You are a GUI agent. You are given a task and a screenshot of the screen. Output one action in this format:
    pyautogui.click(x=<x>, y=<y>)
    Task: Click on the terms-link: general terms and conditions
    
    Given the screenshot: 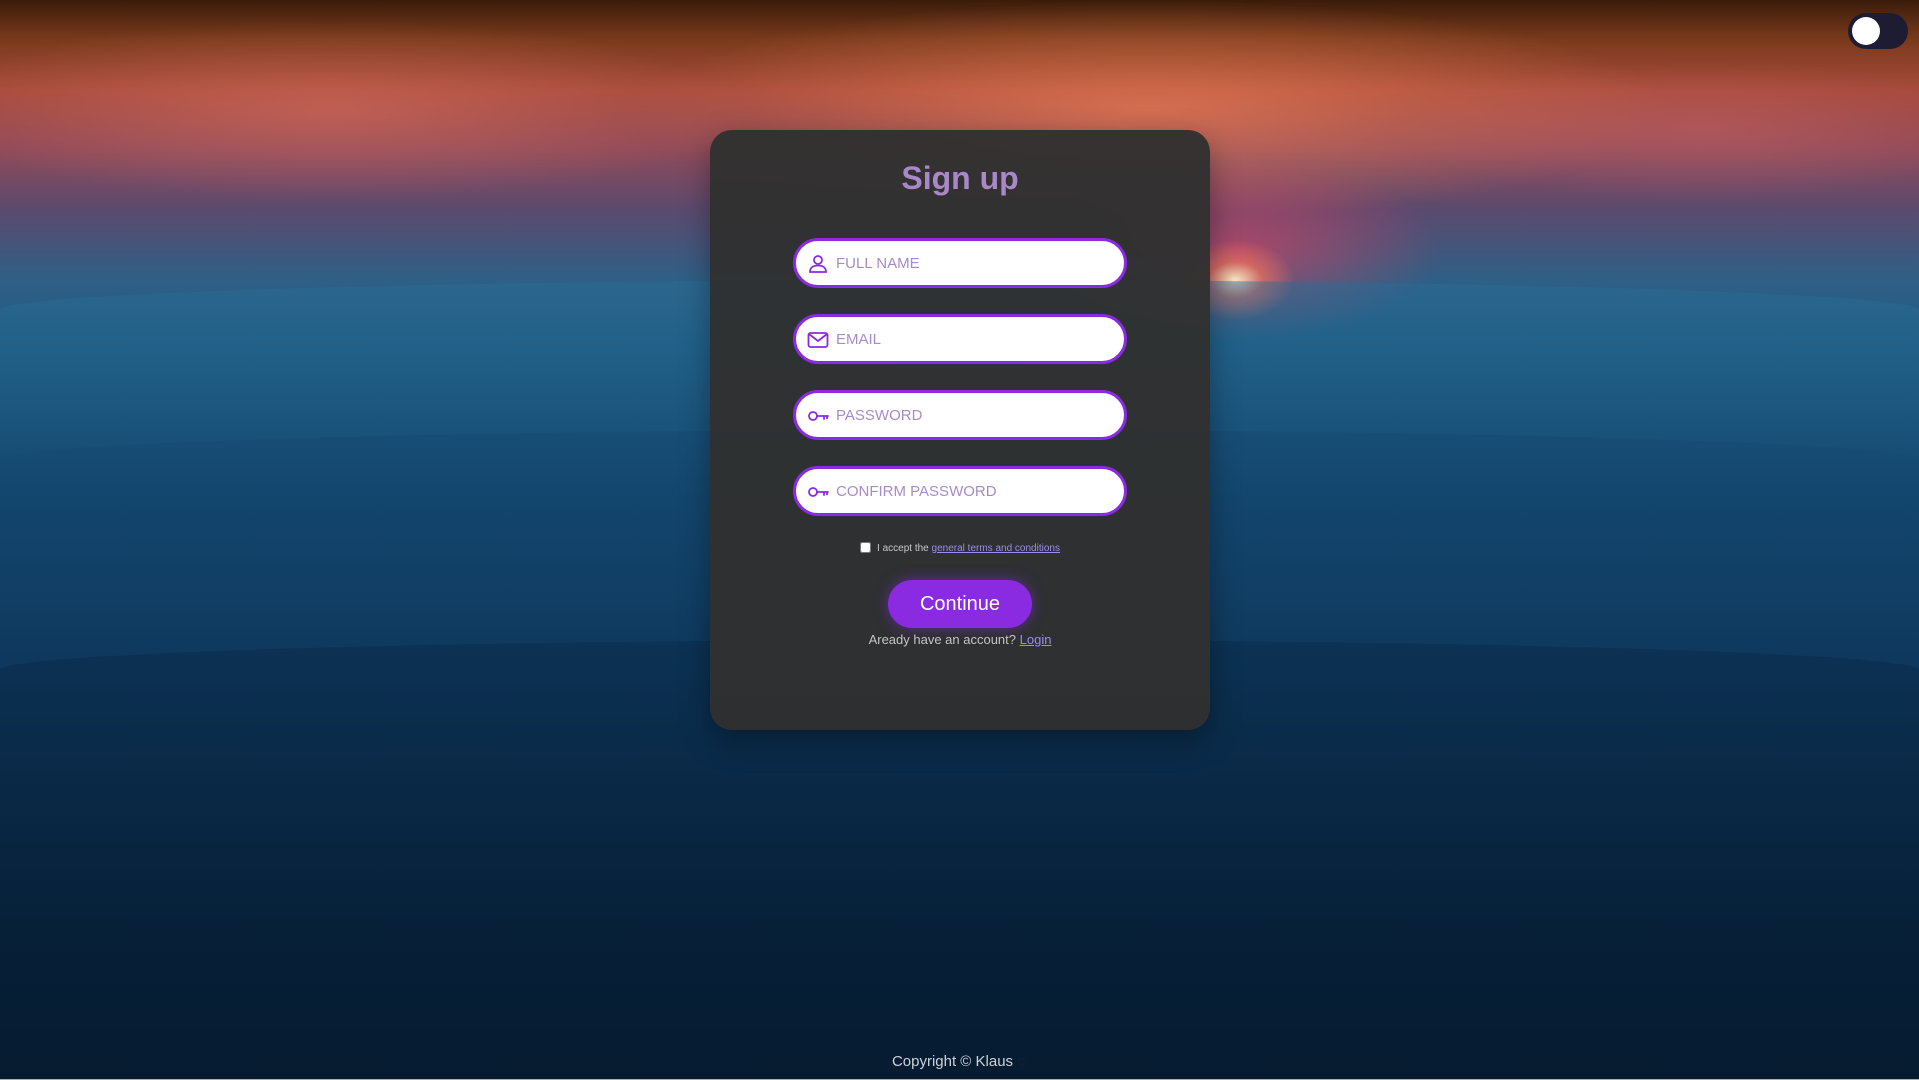 What is the action you would take?
    pyautogui.click(x=996, y=548)
    